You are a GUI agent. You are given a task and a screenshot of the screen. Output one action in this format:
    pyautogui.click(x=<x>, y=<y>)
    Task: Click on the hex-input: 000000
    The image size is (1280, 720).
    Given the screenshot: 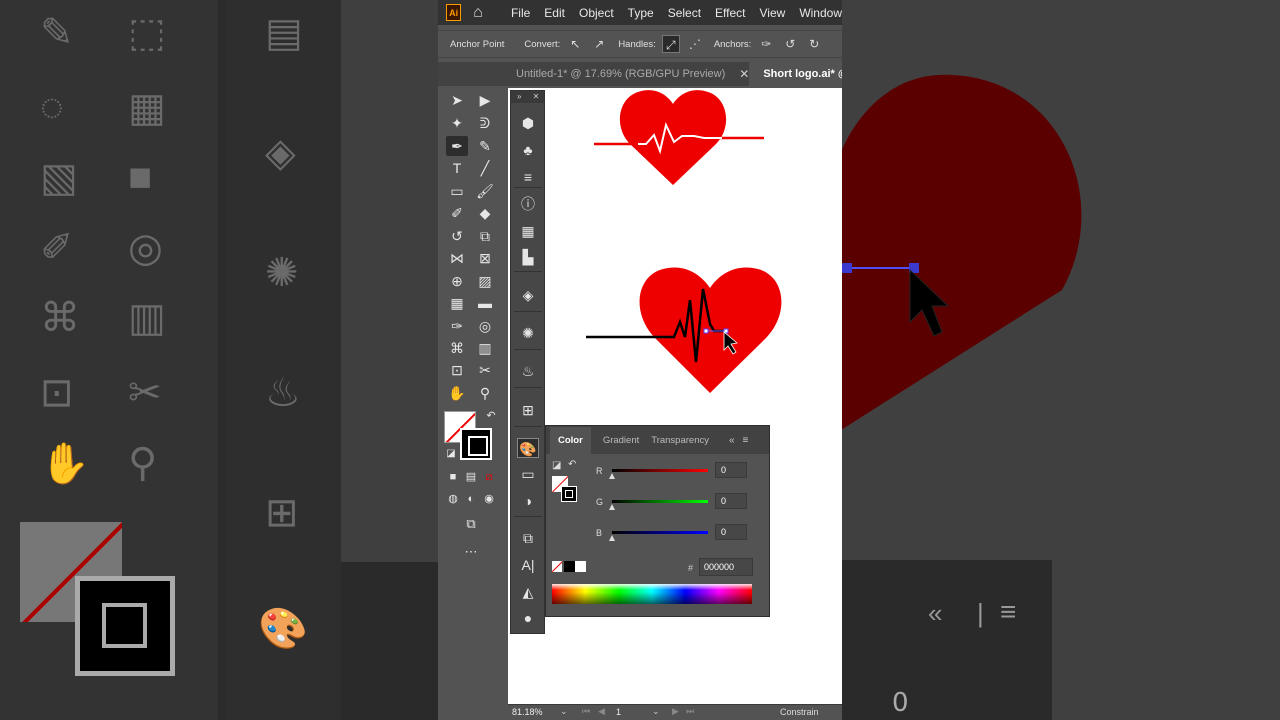 What is the action you would take?
    pyautogui.click(x=726, y=567)
    